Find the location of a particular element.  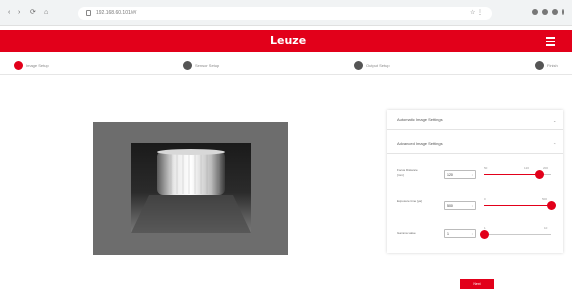

step-label: Sensor Setup is located at coordinates (207, 65).